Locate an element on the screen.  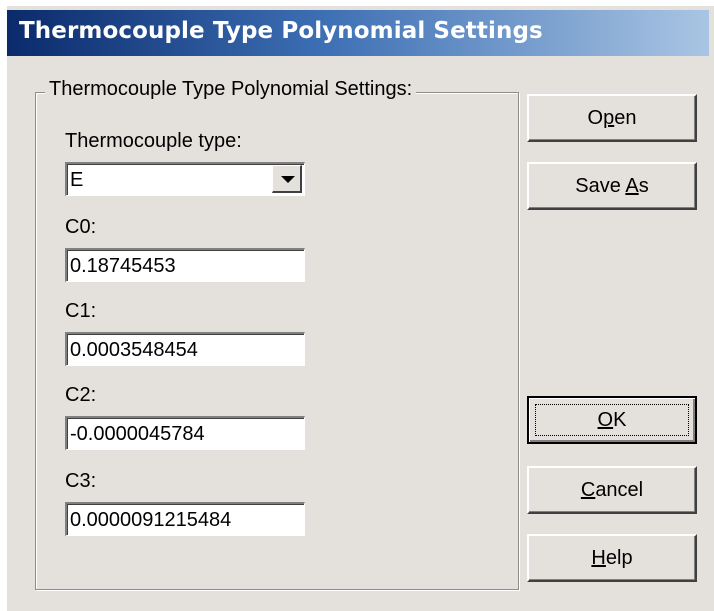
thermocouple-type-label: Thermocouple type: is located at coordinates (153, 141).